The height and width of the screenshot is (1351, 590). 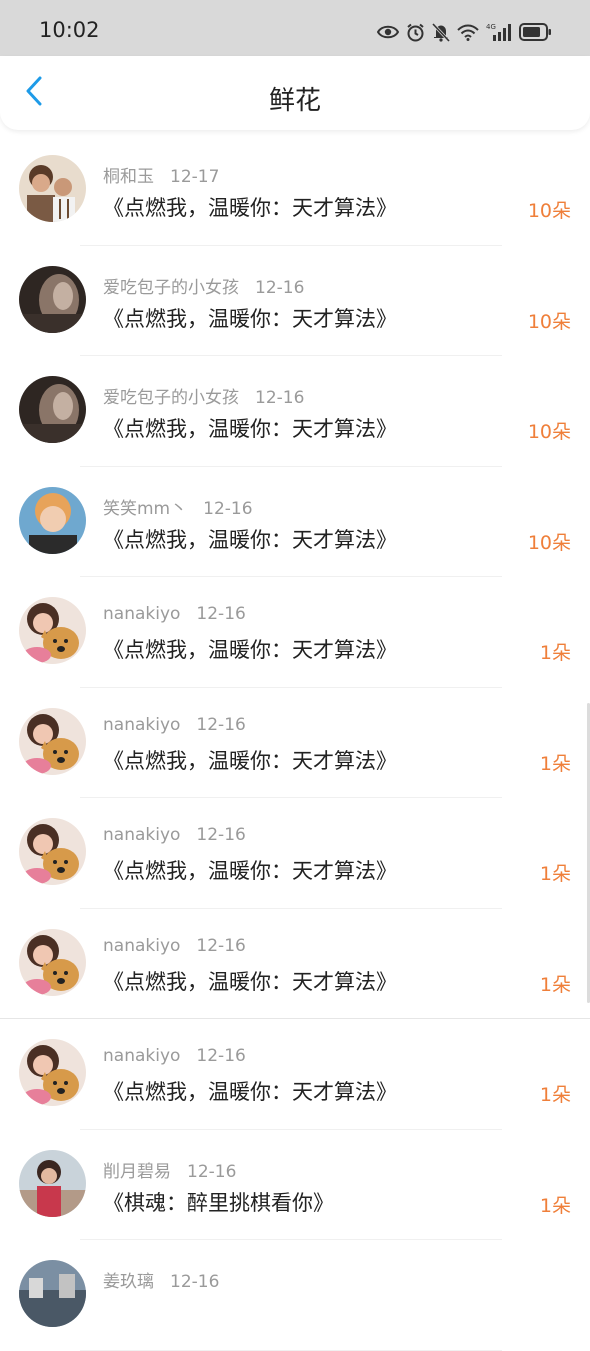 I want to click on status-bar: 10:02 4G, so click(x=295, y=28).